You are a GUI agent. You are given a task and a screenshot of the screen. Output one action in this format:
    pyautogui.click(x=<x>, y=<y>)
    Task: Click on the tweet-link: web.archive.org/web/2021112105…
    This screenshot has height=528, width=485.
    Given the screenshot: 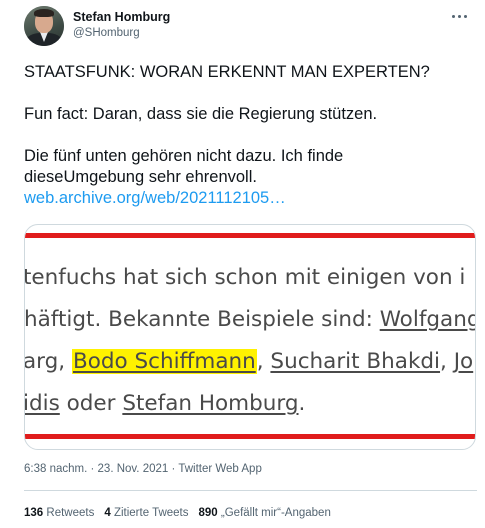 What is the action you would take?
    pyautogui.click(x=155, y=198)
    